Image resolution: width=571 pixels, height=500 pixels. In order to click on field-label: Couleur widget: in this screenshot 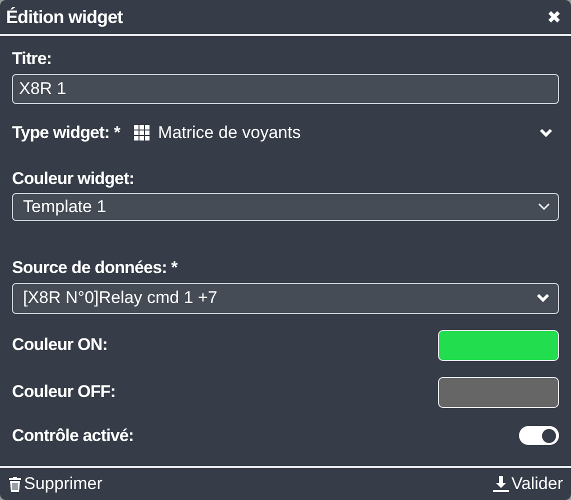, I will do `click(74, 179)`.